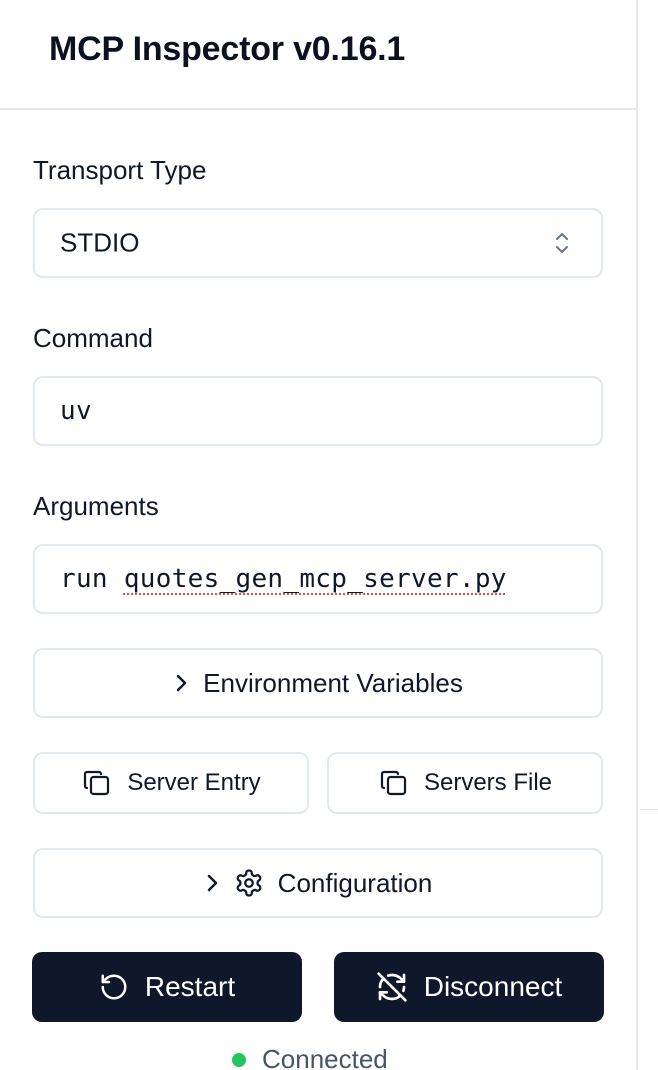 Image resolution: width=658 pixels, height=1070 pixels. Describe the element at coordinates (318, 243) in the screenshot. I see `transport-type-select: STDIO` at that location.